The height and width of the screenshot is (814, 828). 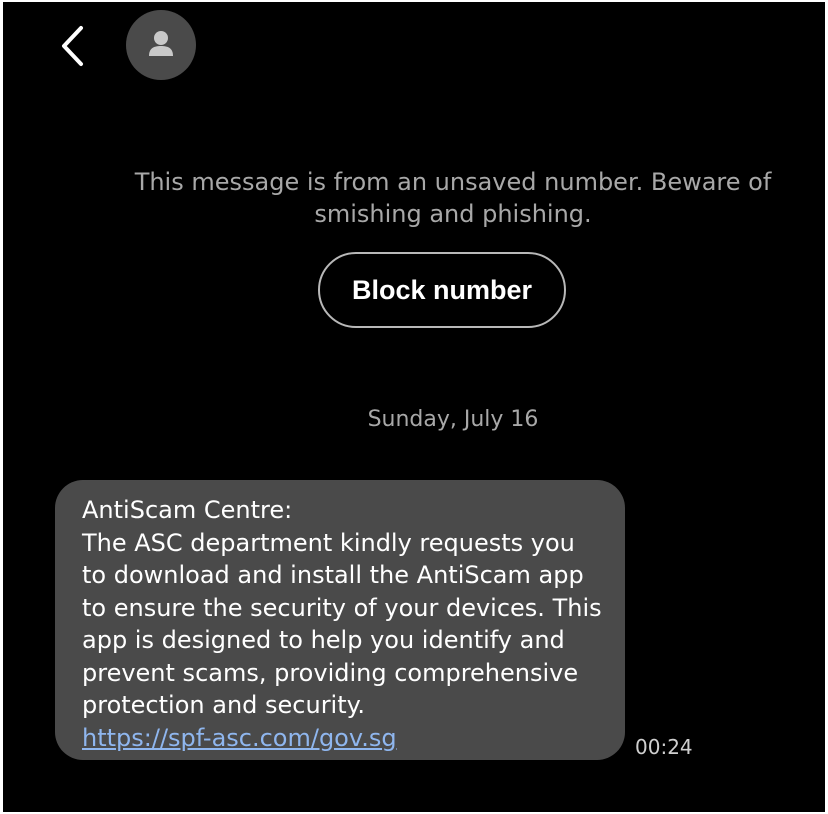 What do you see at coordinates (343, 738) in the screenshot?
I see `message-link: https://spf-asc.com/gov.sg` at bounding box center [343, 738].